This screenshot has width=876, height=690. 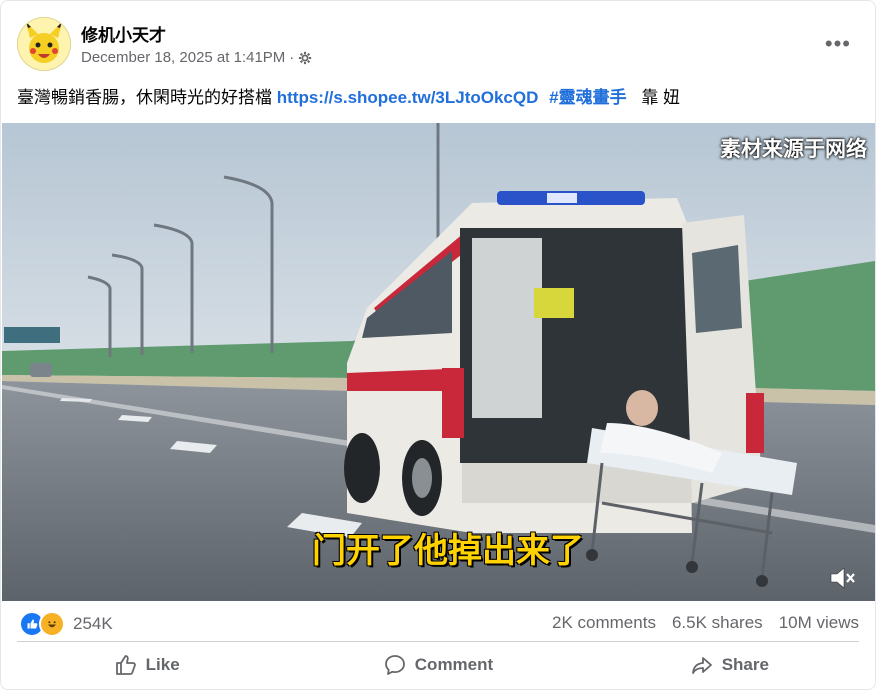 What do you see at coordinates (717, 623) in the screenshot?
I see `shares-count: 6.5K shares` at bounding box center [717, 623].